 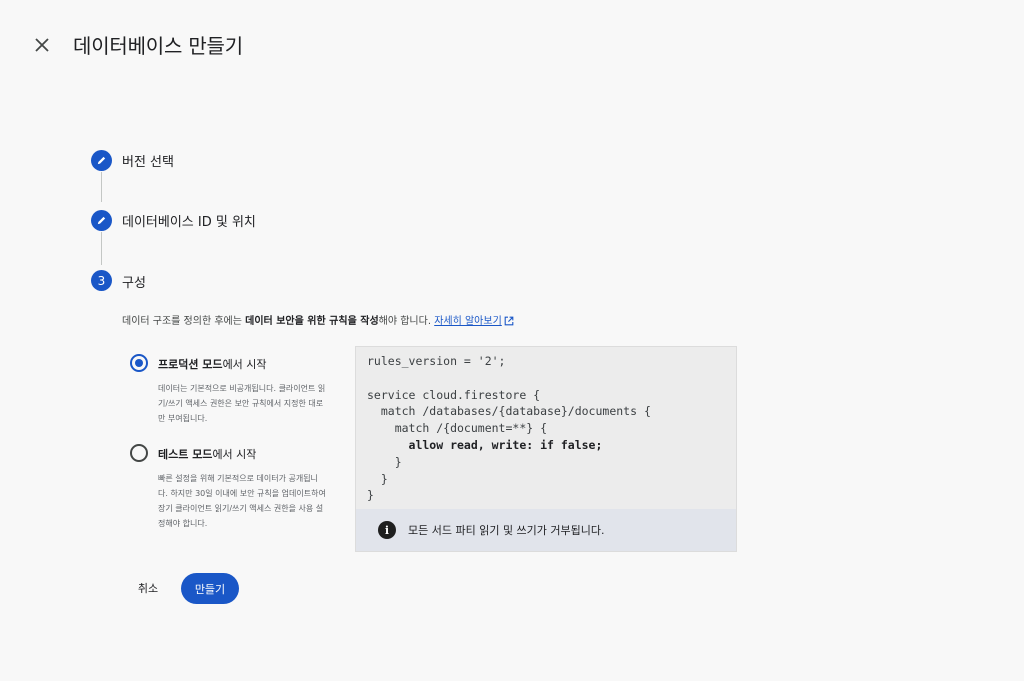 I want to click on open-in-new-icon, so click(x=509, y=321).